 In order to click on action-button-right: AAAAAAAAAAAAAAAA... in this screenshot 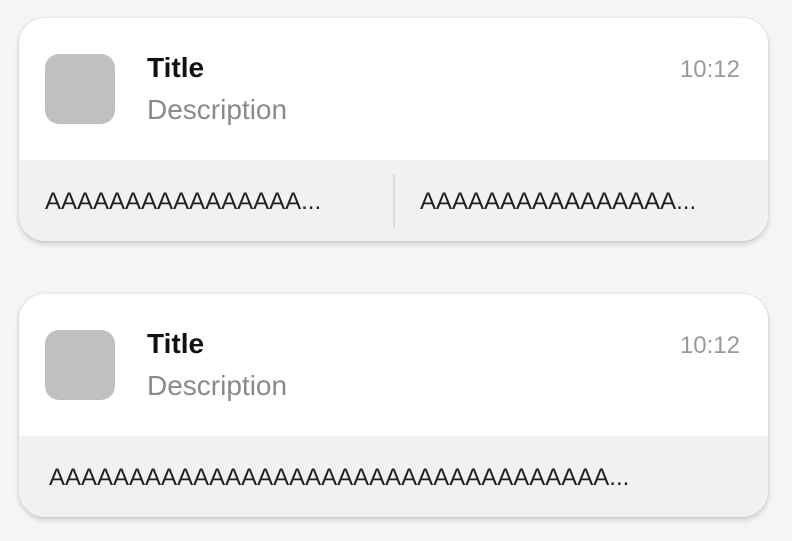, I will do `click(581, 200)`.